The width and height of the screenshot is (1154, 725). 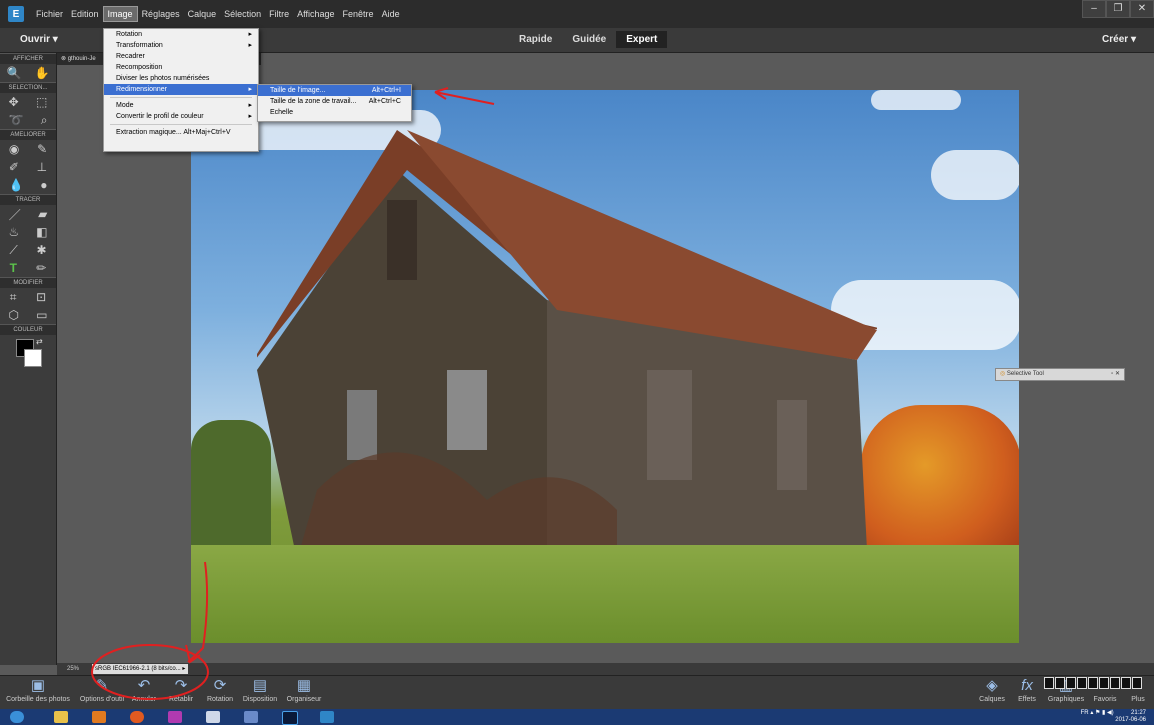 I want to click on open-button: Ouvrir ▾, so click(x=39, y=39).